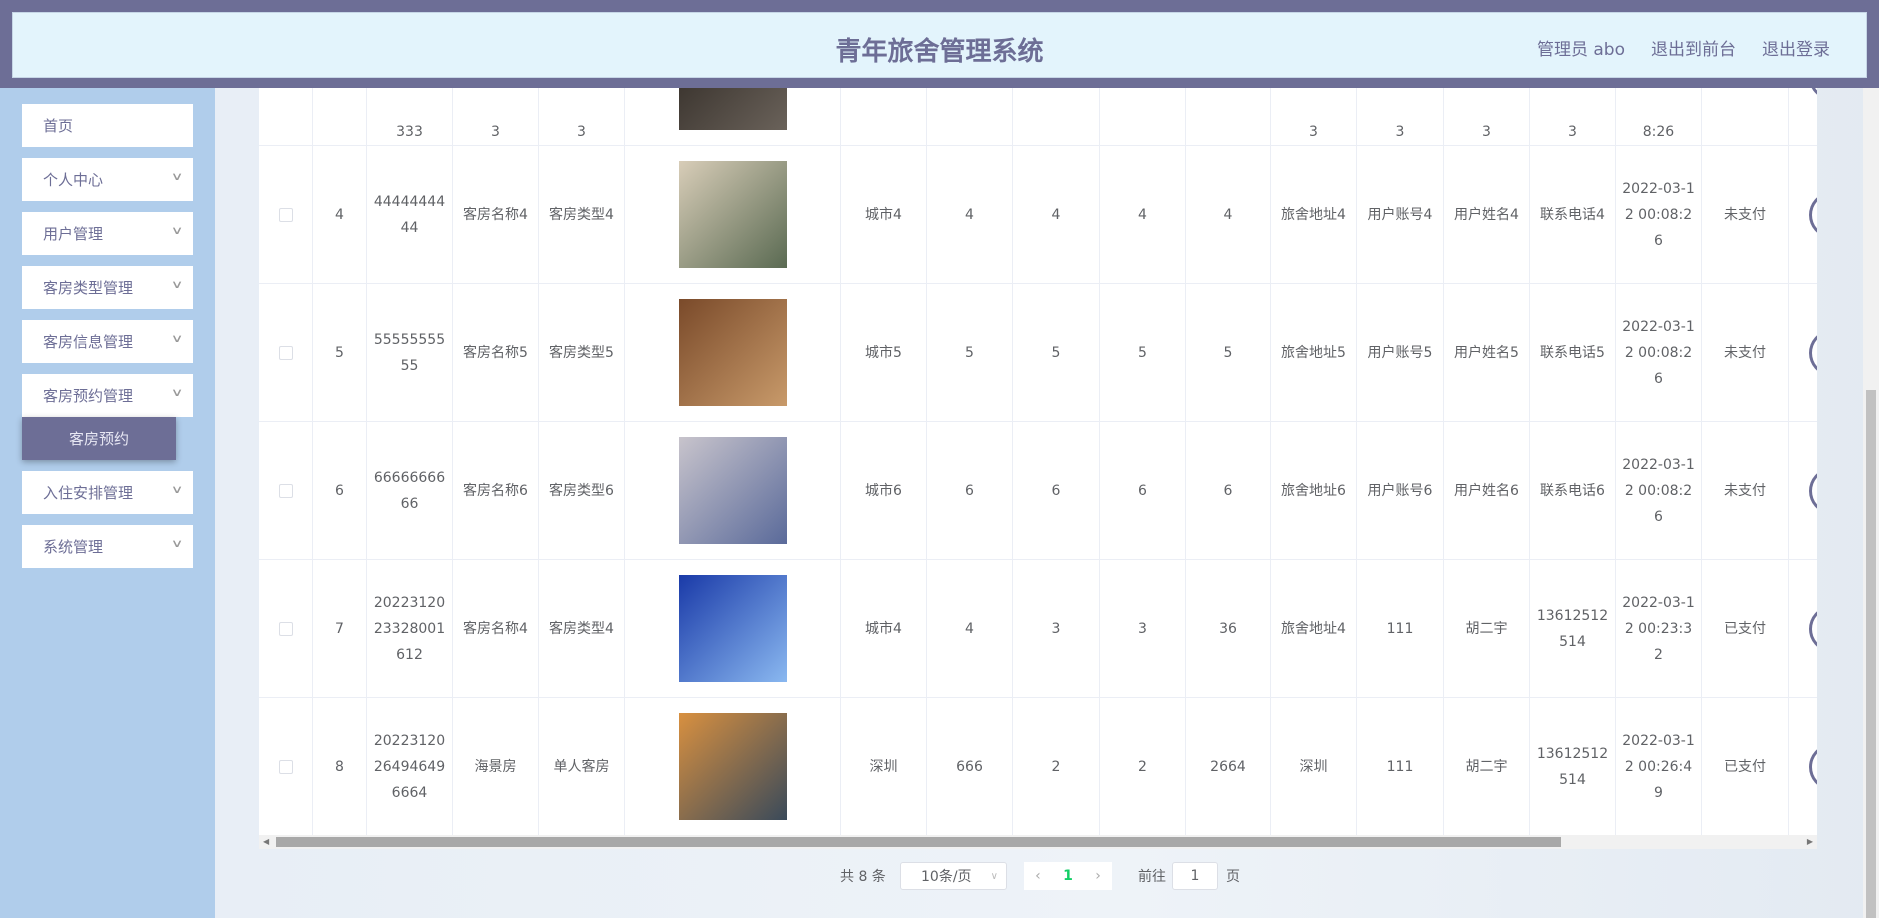 The width and height of the screenshot is (1879, 918). I want to click on horizontal-scrollbar: ◀ ▶, so click(1038, 842).